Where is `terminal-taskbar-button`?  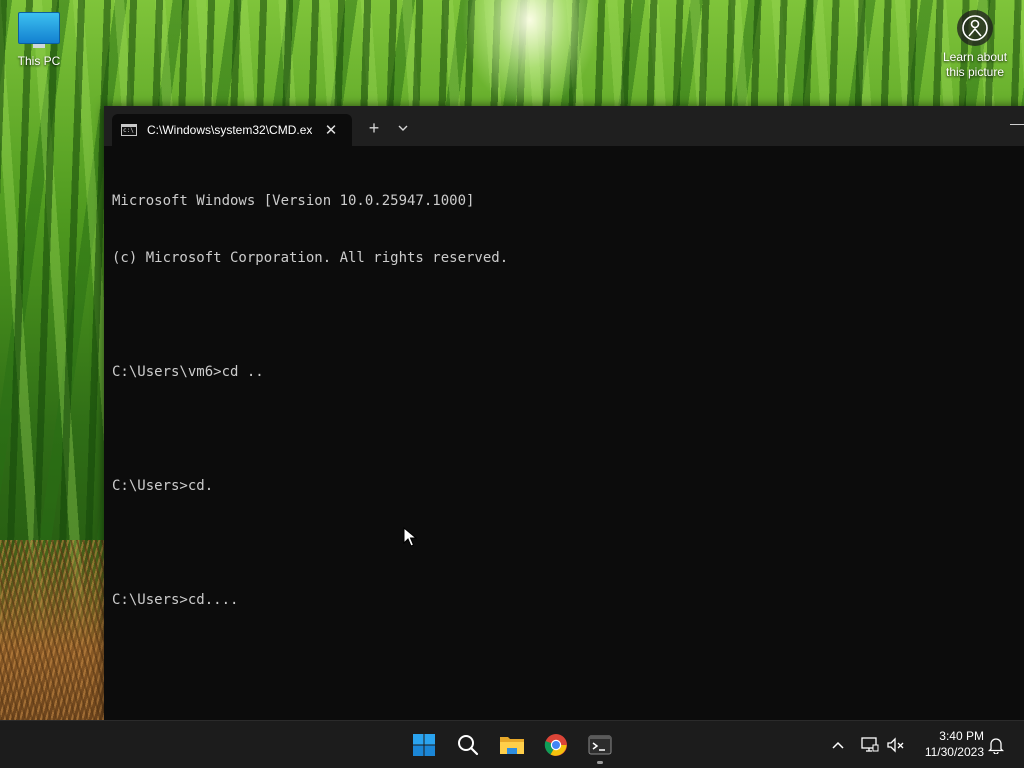 terminal-taskbar-button is located at coordinates (600, 745).